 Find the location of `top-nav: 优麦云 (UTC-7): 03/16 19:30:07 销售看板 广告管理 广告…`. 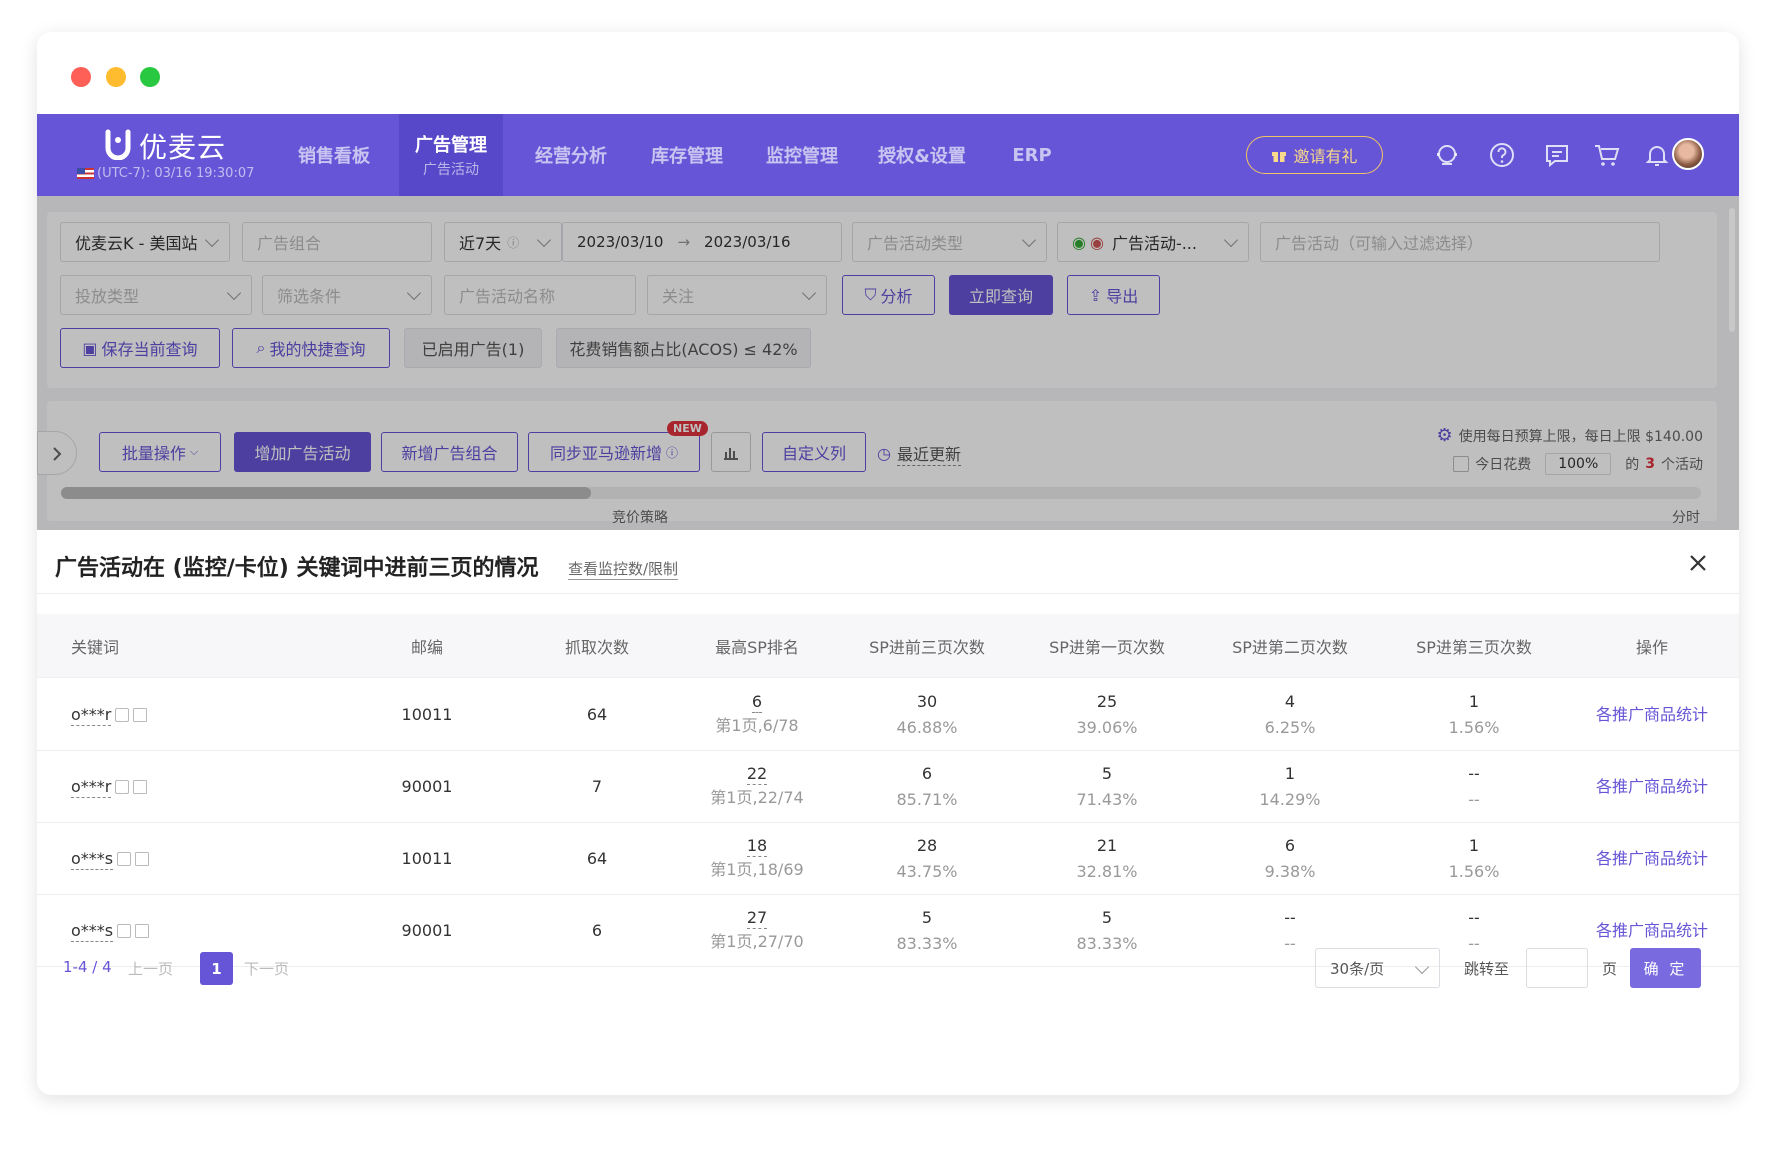

top-nav: 优麦云 (UTC-7): 03/16 19:30:07 销售看板 广告管理 广告… is located at coordinates (888, 155).